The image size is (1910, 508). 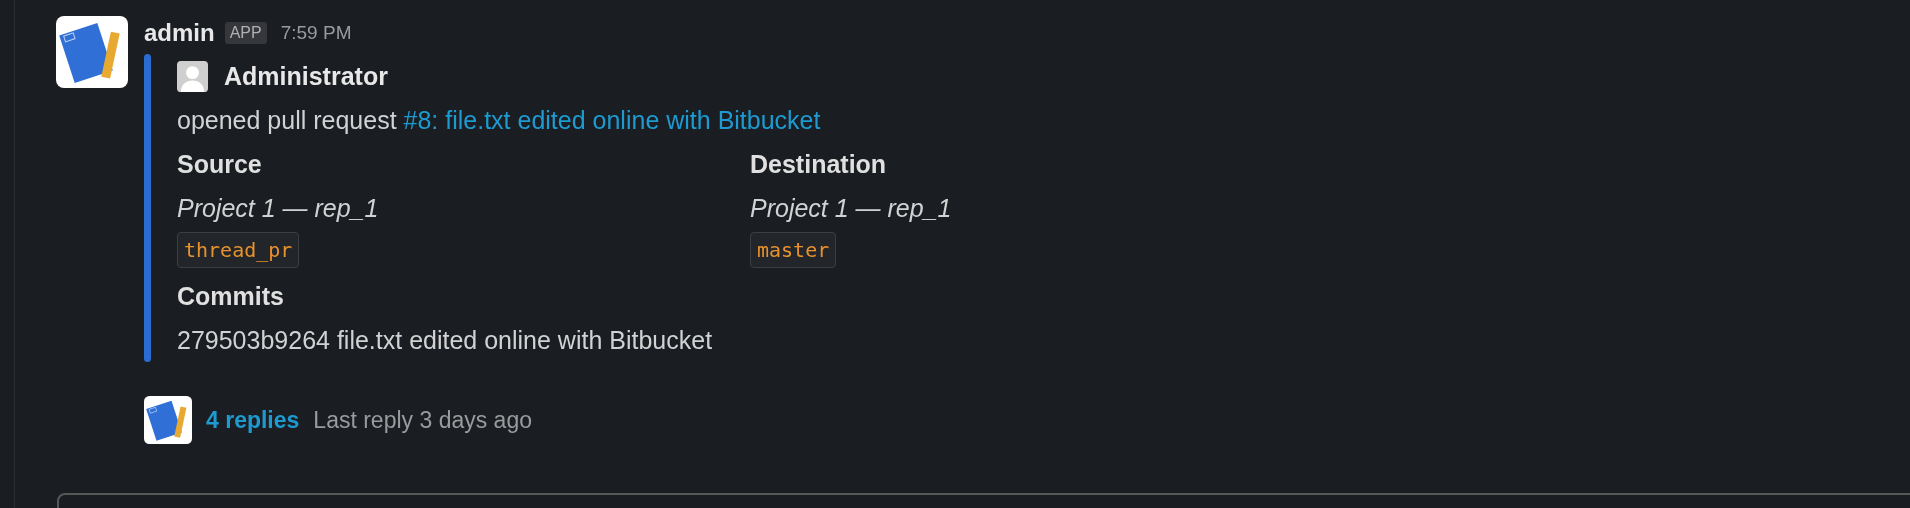 What do you see at coordinates (231, 296) in the screenshot?
I see `field-title: Commits` at bounding box center [231, 296].